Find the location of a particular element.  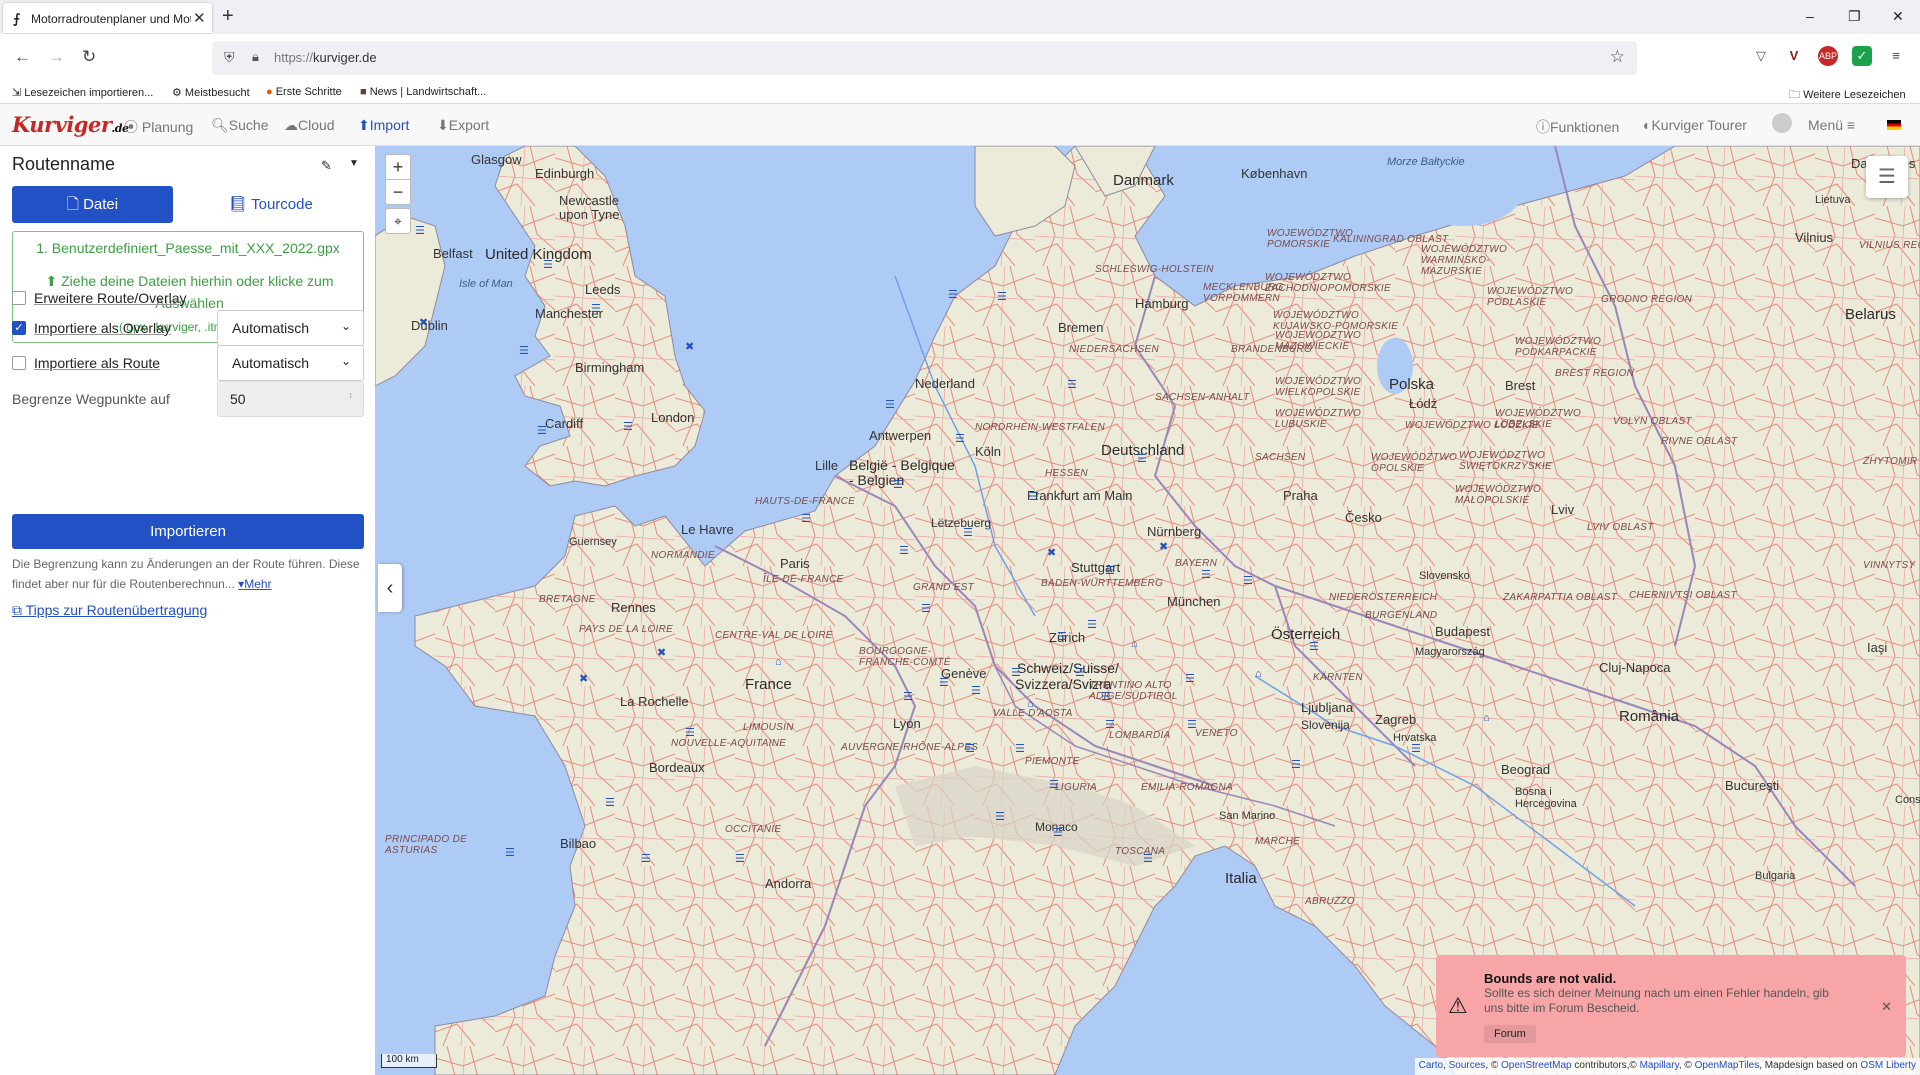

overlay-mode-select: Automatisch ⌄ is located at coordinates (290, 328).